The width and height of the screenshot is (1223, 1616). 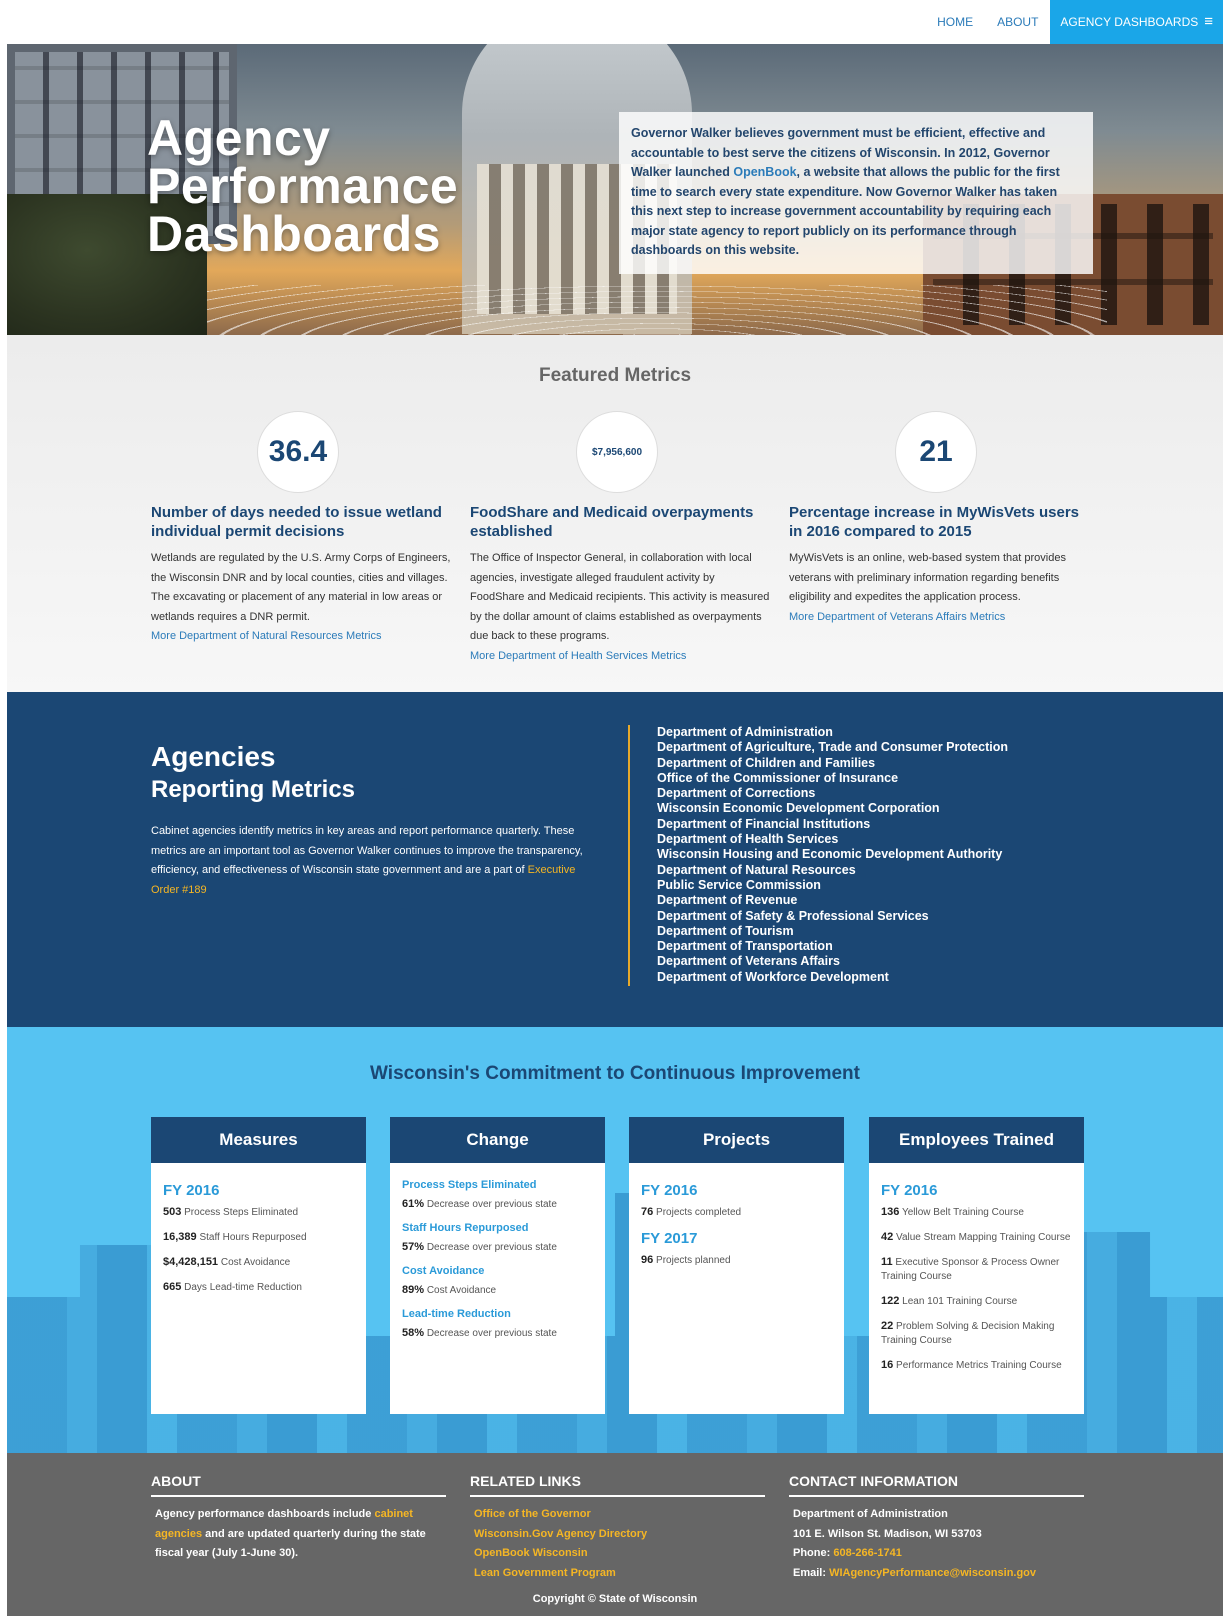 What do you see at coordinates (298, 1485) in the screenshot?
I see `footer-about-heading: ABOUT` at bounding box center [298, 1485].